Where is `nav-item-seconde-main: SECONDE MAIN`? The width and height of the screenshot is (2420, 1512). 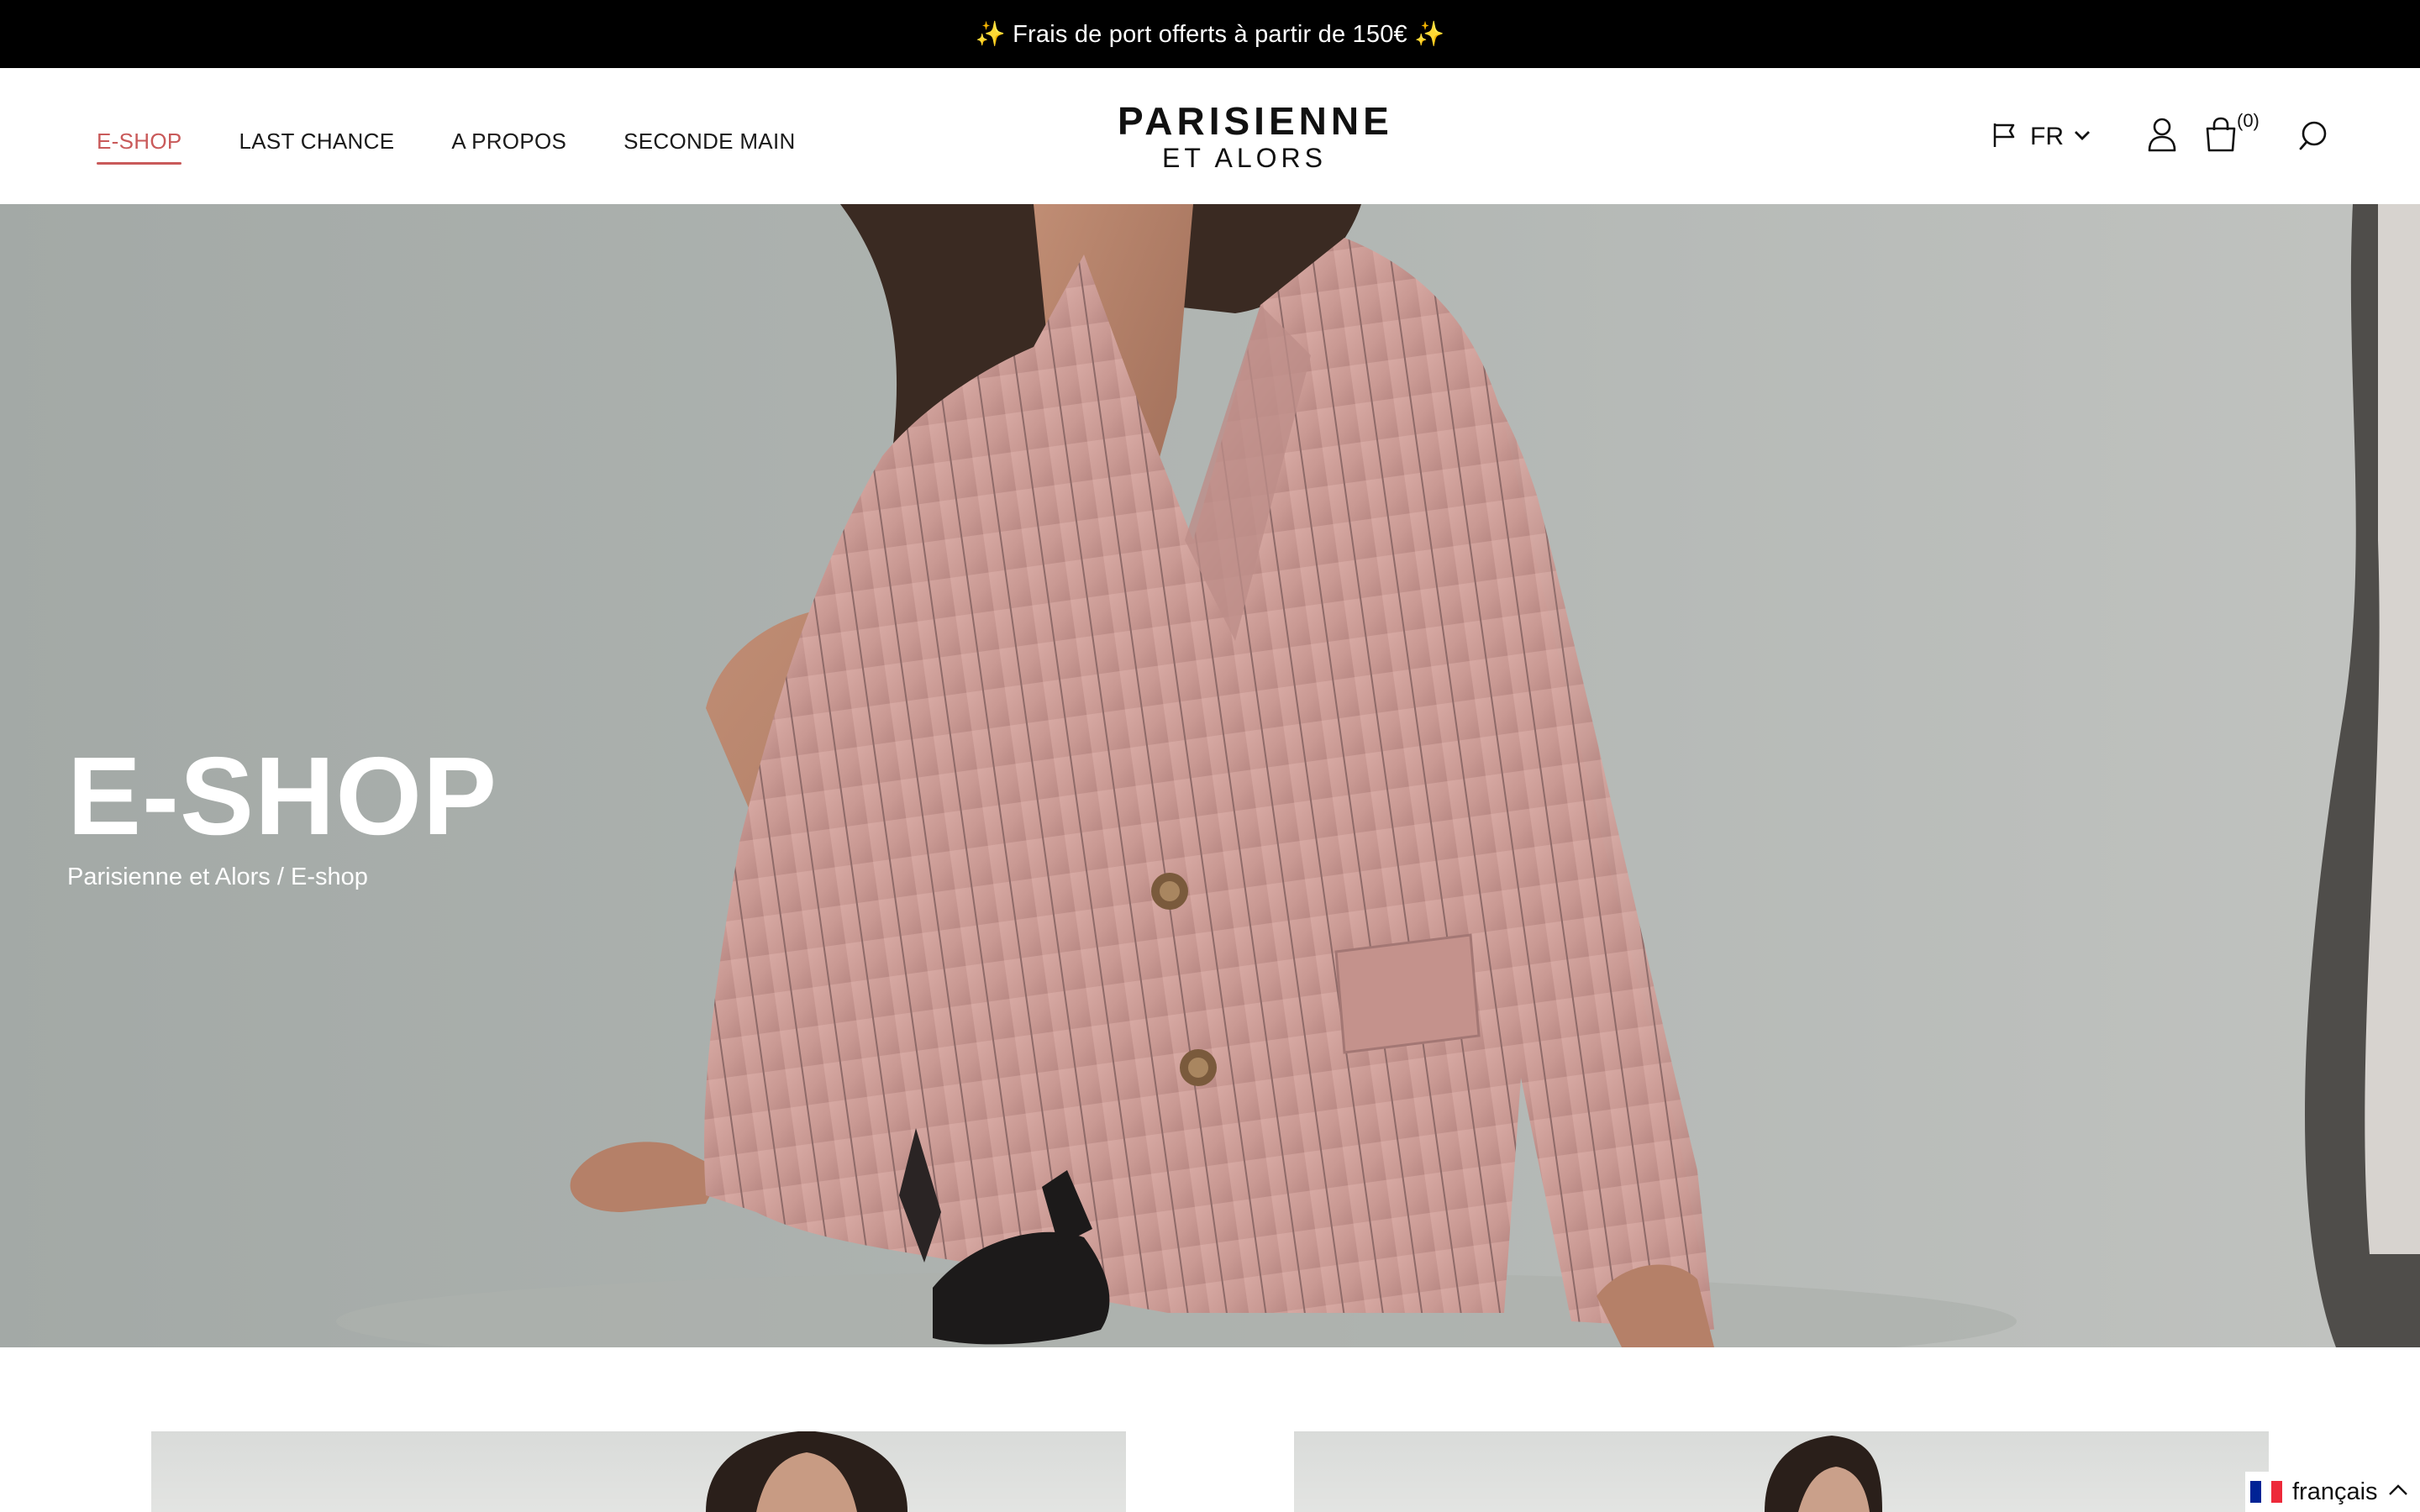
nav-item-seconde-main: SECONDE MAIN is located at coordinates (709, 142).